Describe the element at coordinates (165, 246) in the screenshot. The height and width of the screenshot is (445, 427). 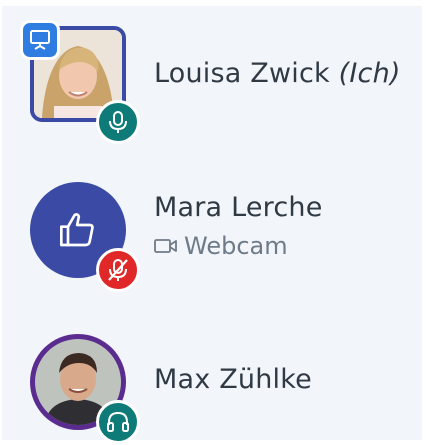
I see `webcam-icon` at that location.